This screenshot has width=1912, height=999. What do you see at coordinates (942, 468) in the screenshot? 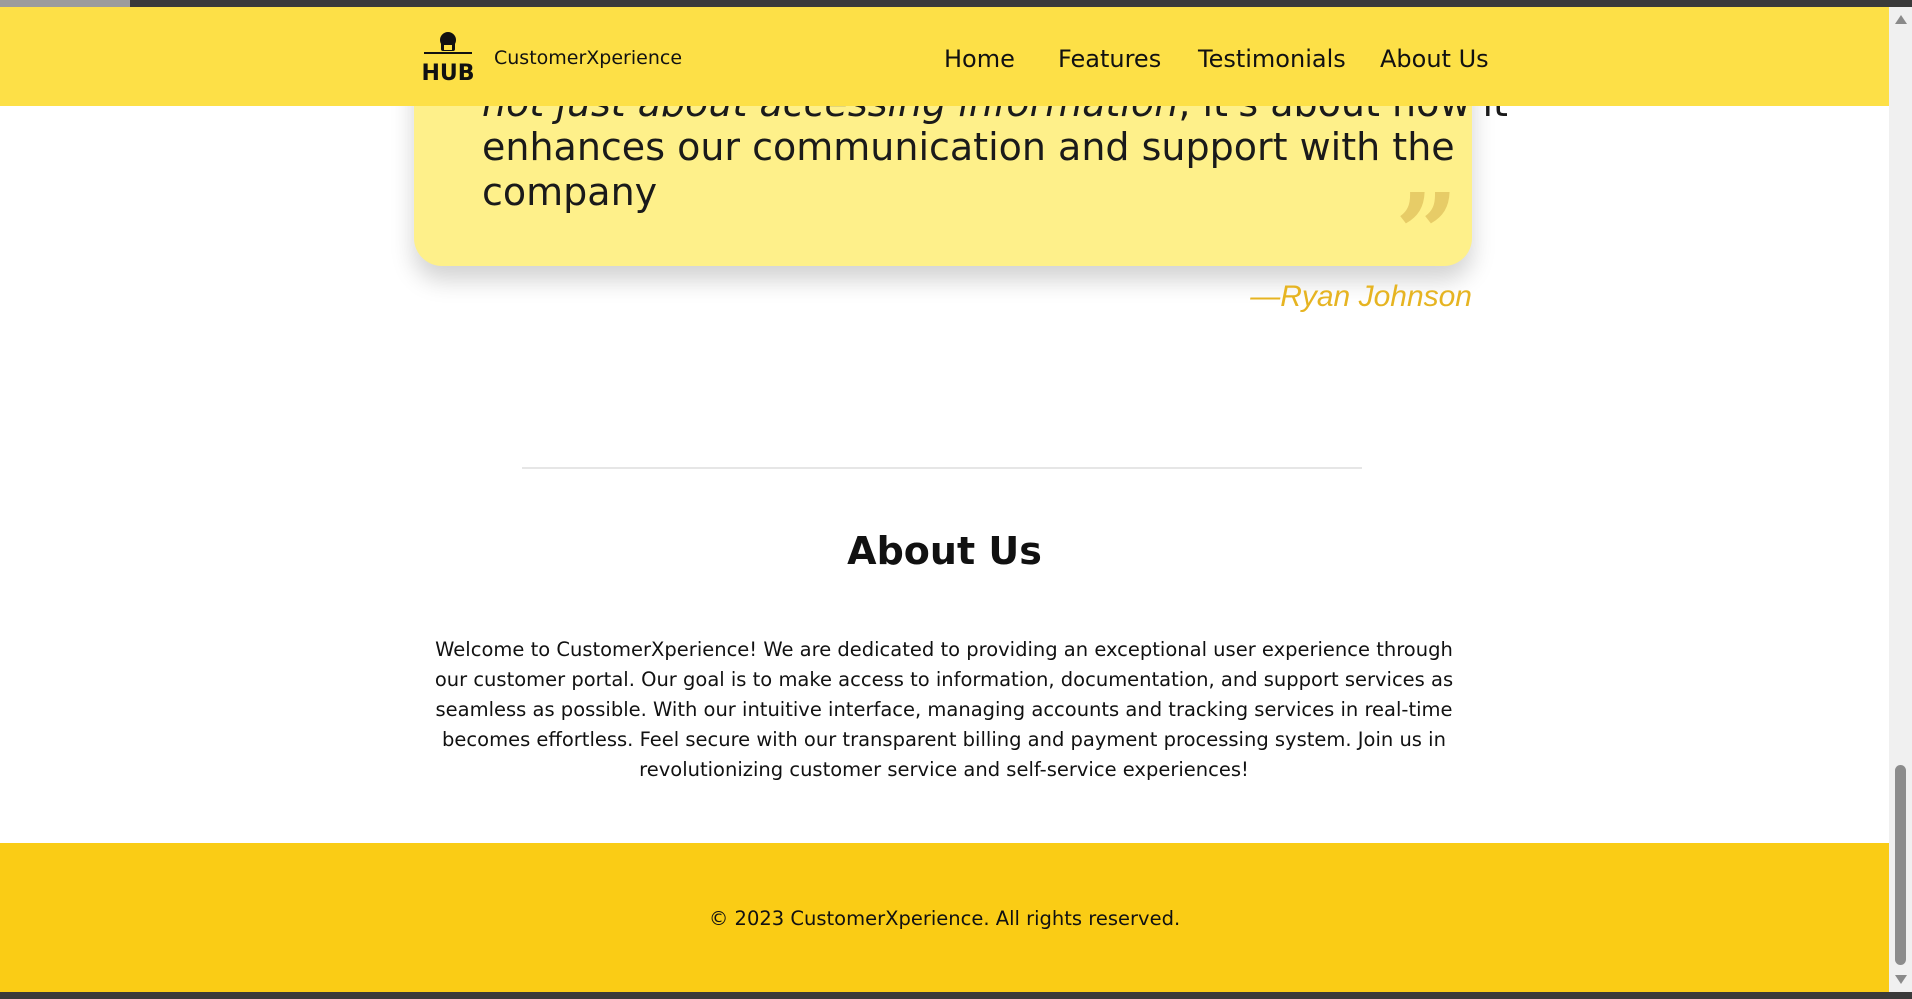
I see `section-divider` at bounding box center [942, 468].